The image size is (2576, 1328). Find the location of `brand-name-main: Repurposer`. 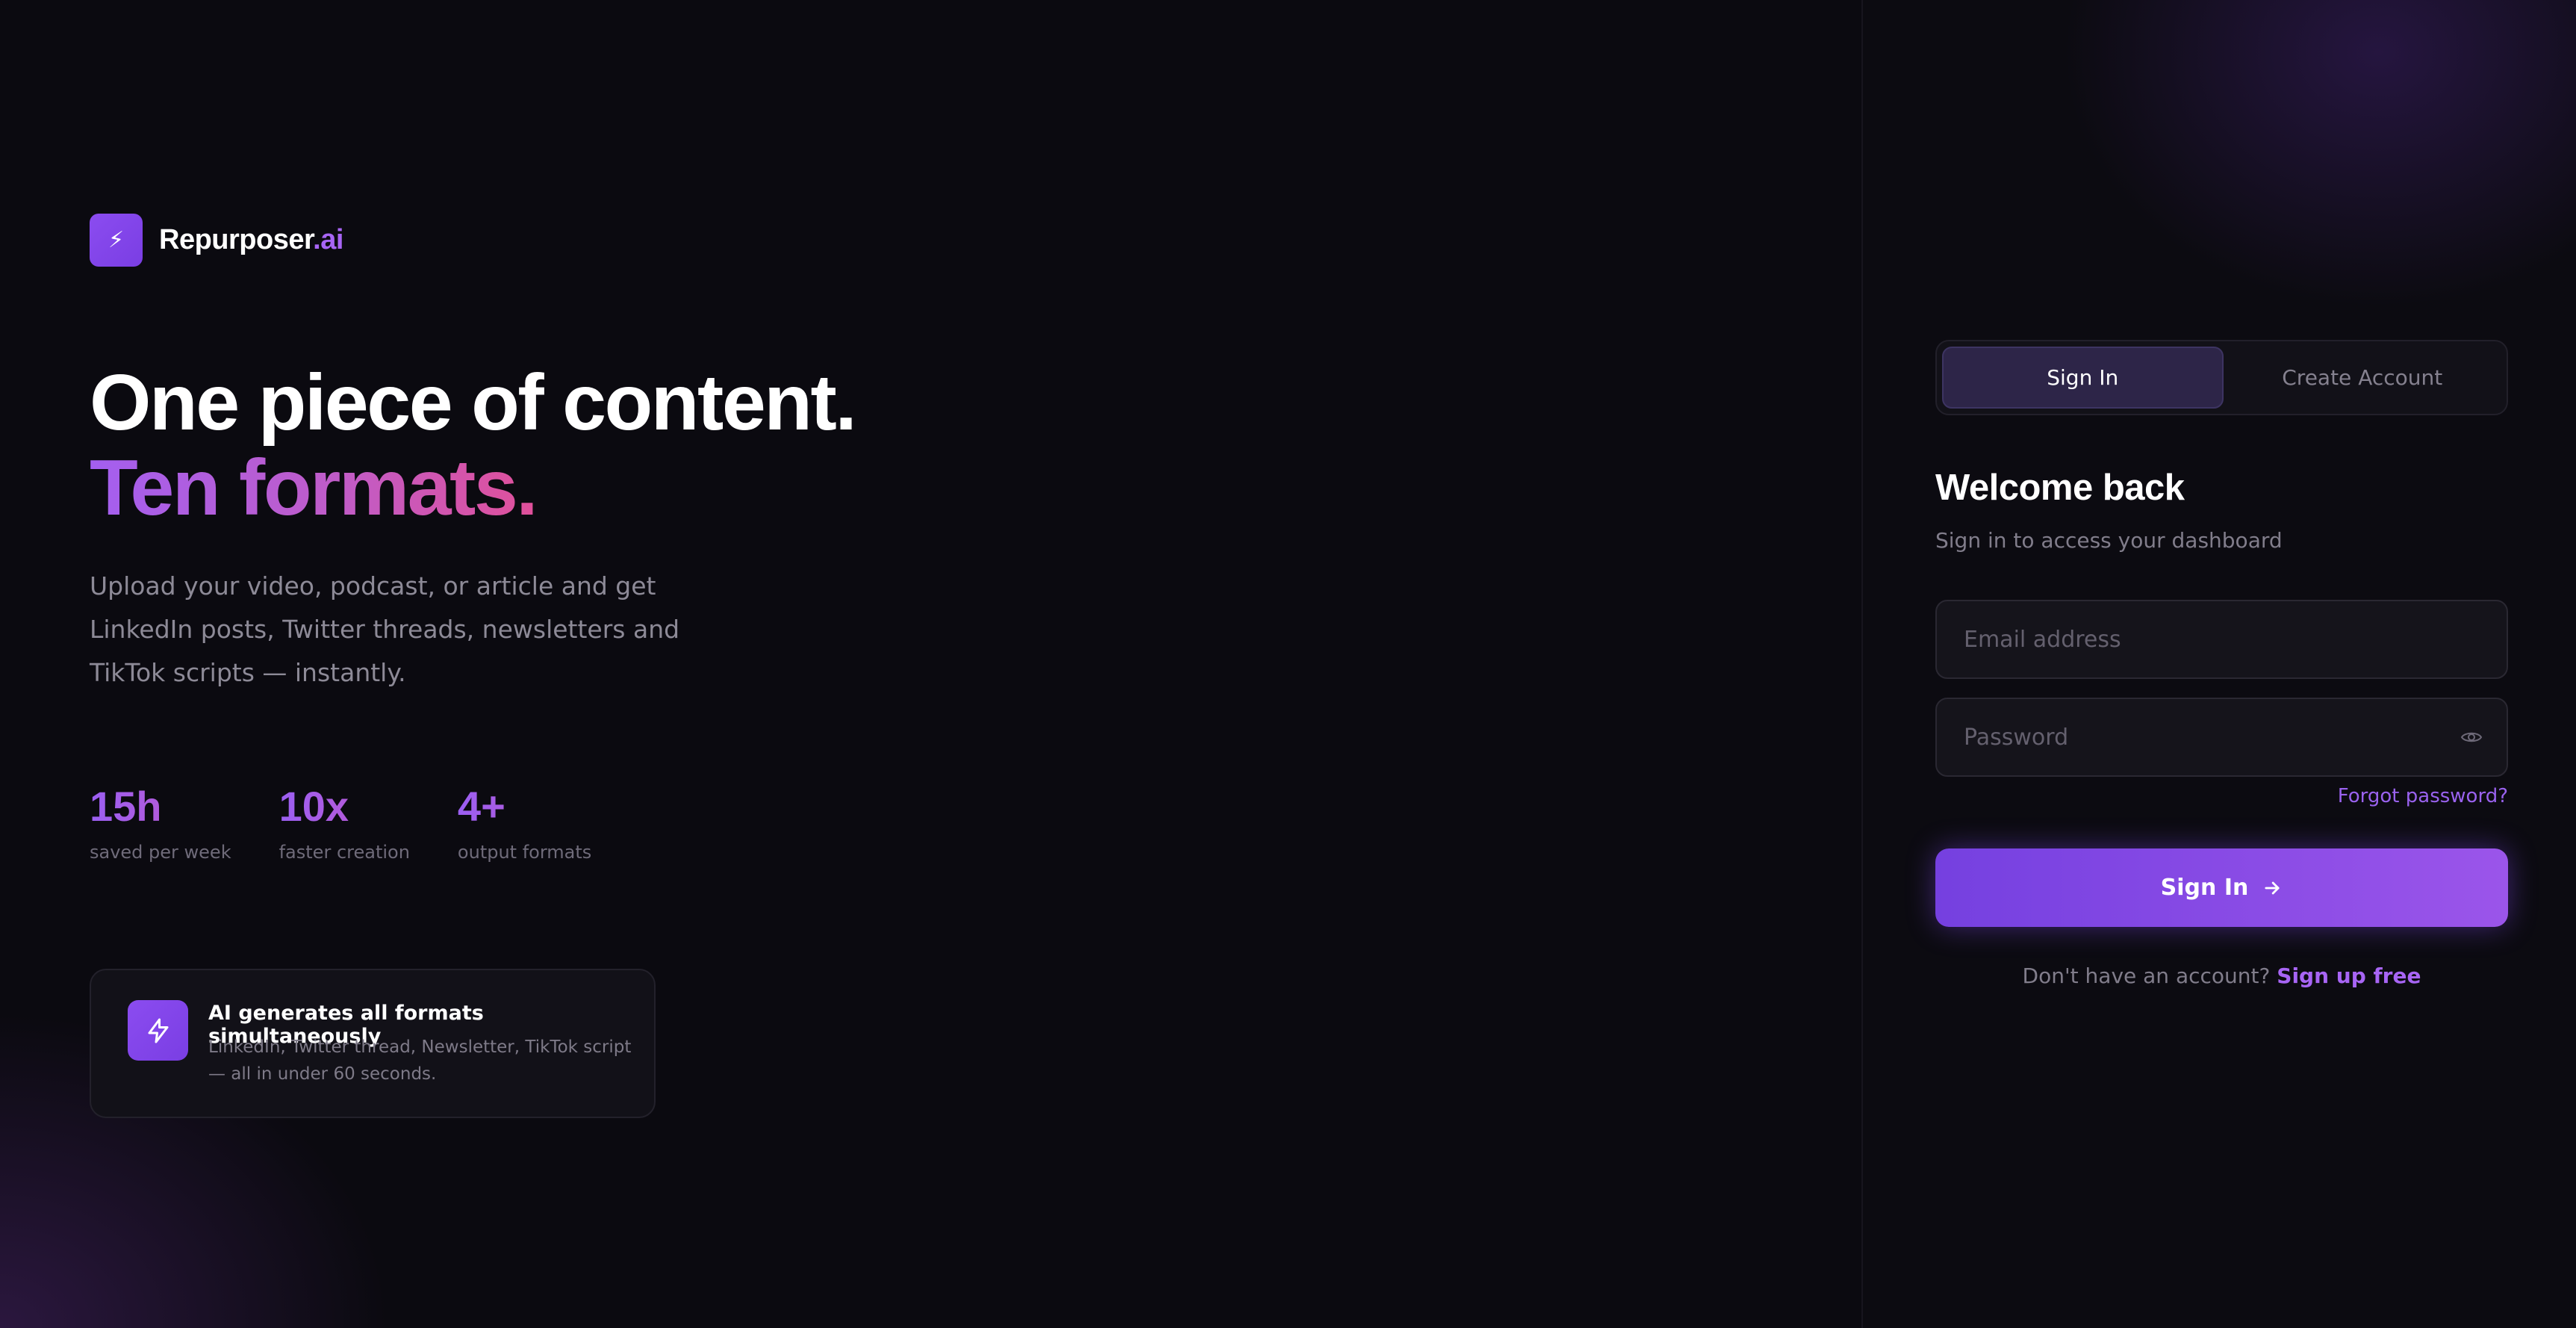

brand-name-main: Repurposer is located at coordinates (236, 239).